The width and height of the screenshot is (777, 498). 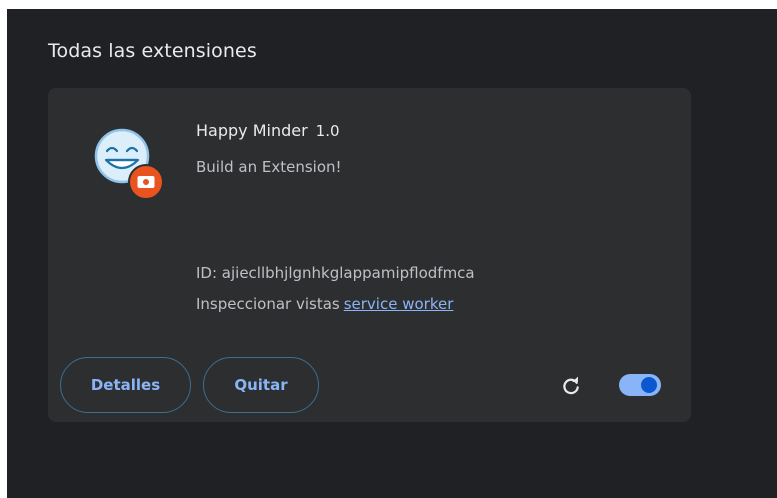 I want to click on service-worker-link: service worker, so click(x=399, y=304).